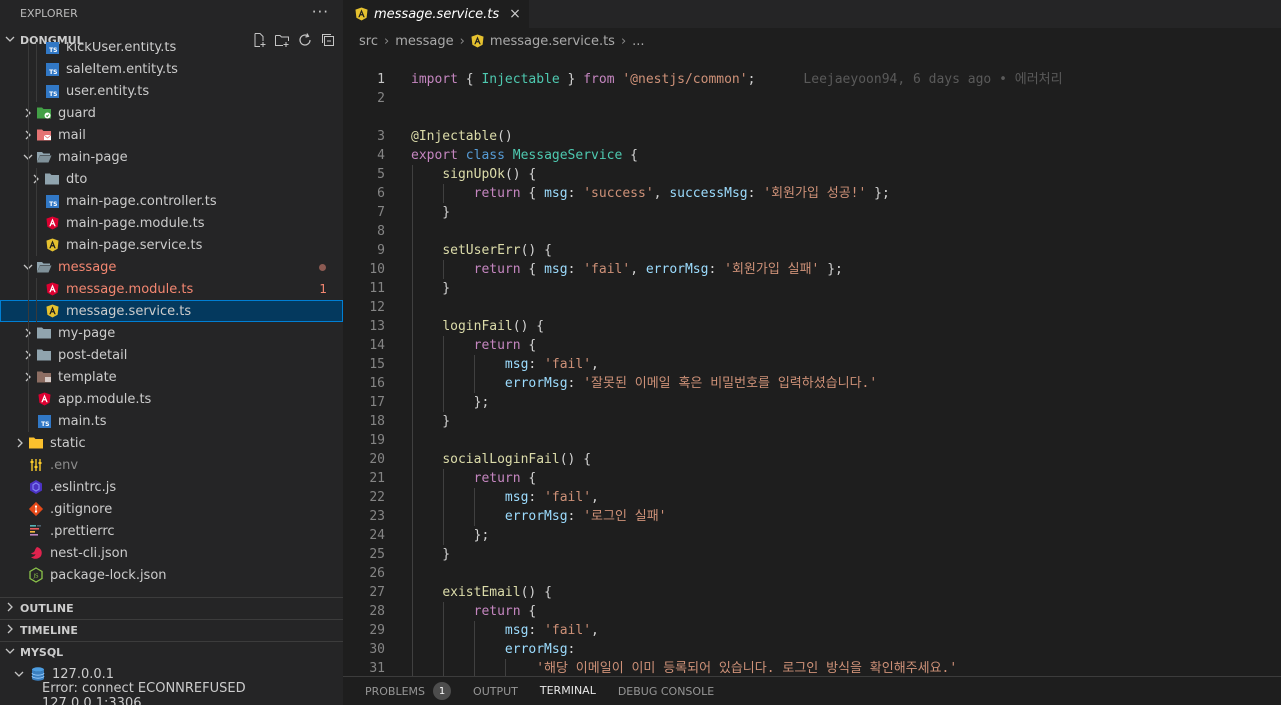 Image resolution: width=1281 pixels, height=705 pixels. Describe the element at coordinates (171, 245) in the screenshot. I see `tree-item: main-page.service.ts` at that location.